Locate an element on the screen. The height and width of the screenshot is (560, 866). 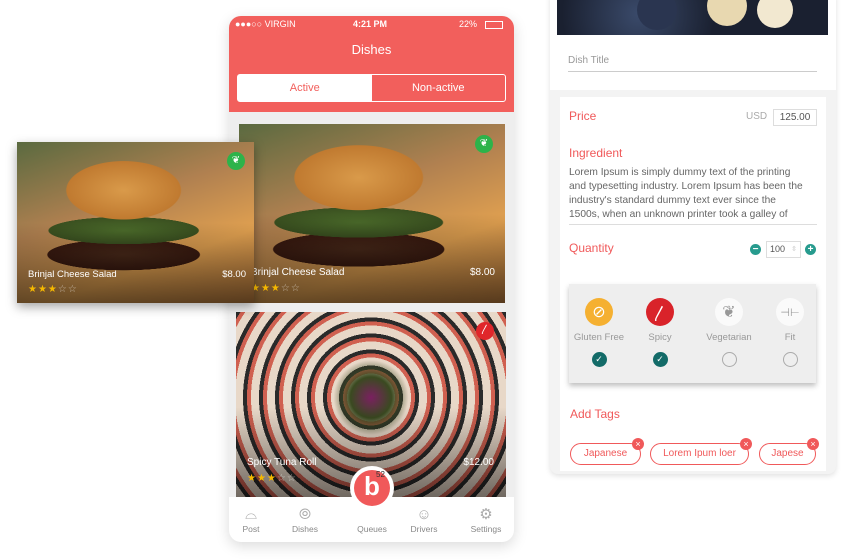
nav-drivers: ☺ Drivers is located at coordinates (424, 520).